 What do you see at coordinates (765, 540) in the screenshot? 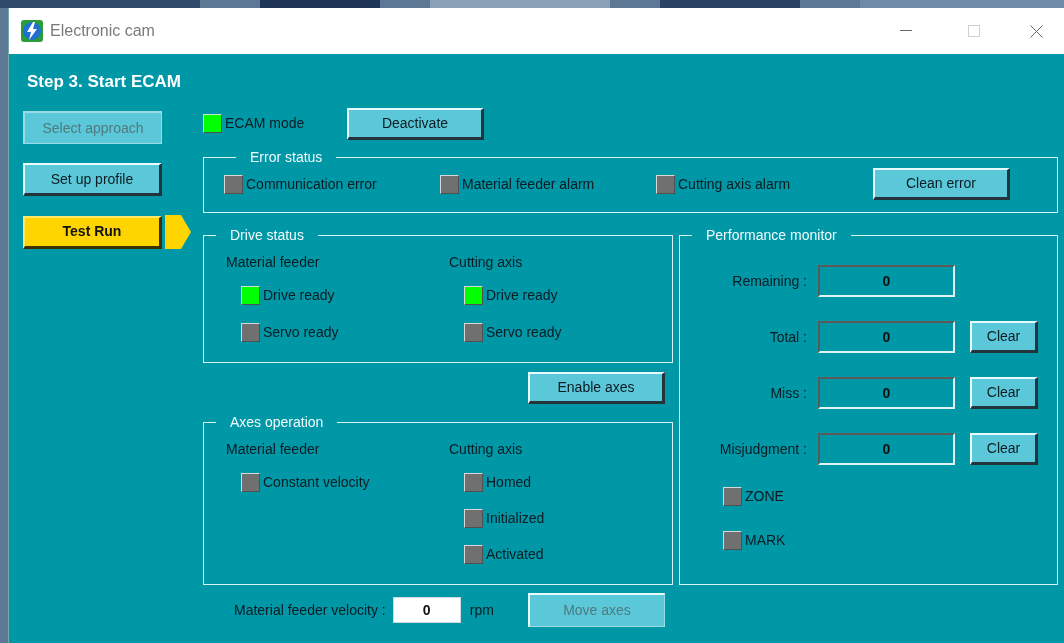
I see `indicator-label: MARK` at bounding box center [765, 540].